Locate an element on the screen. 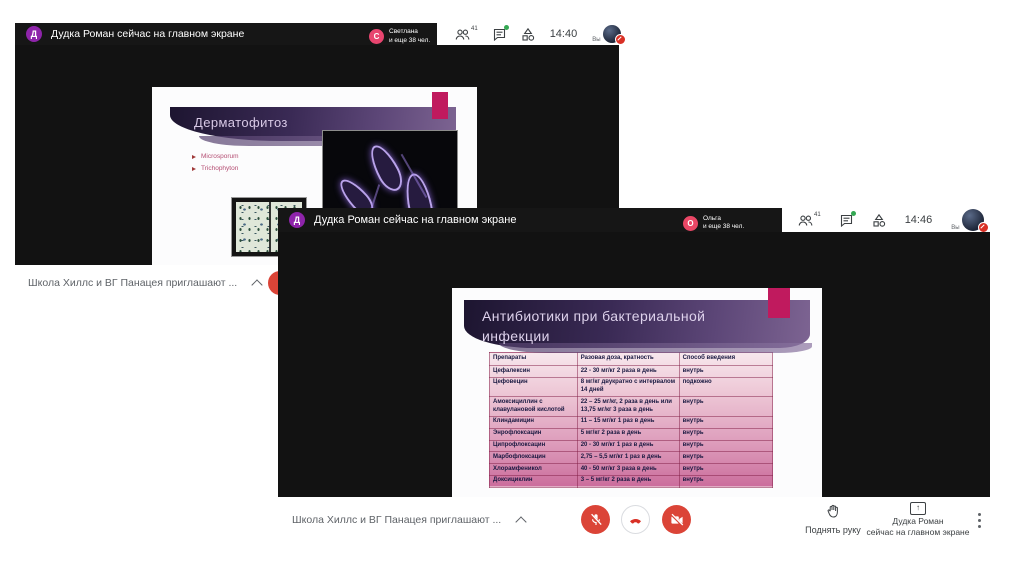 This screenshot has width=1024, height=574. header-toolbar: 41 14:40 Вы is located at coordinates (531, 34).